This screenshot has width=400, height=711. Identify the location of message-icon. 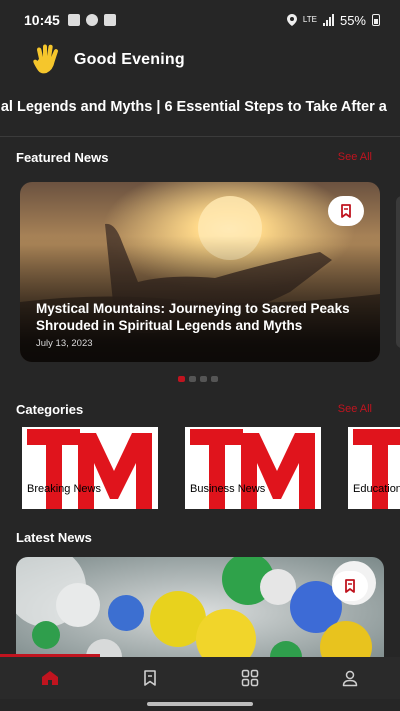
(109, 20).